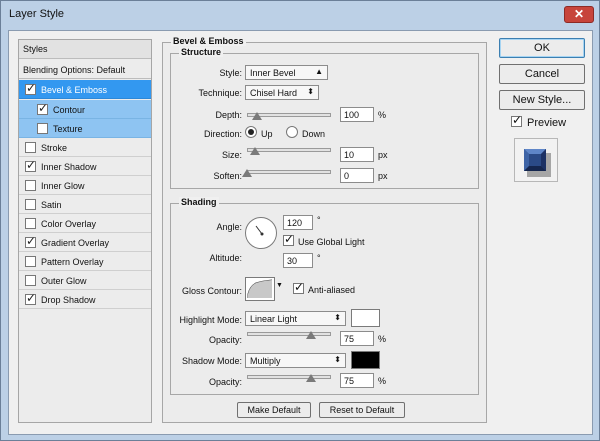 This screenshot has width=600, height=441. I want to click on style-item-satin: Satin, so click(85, 204).